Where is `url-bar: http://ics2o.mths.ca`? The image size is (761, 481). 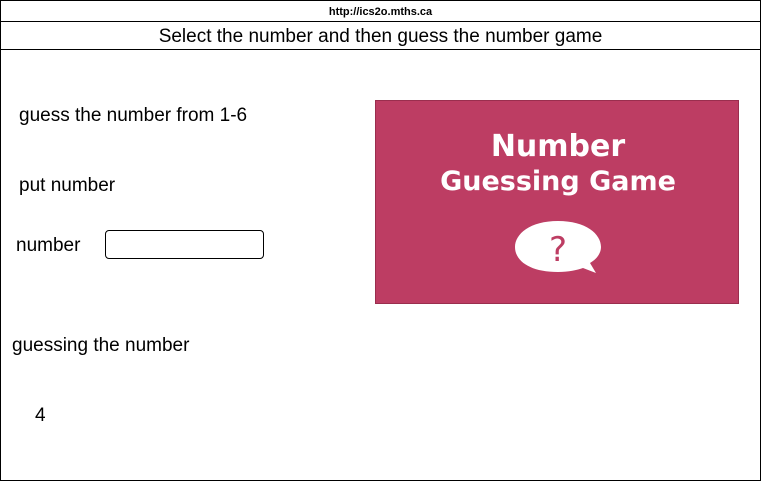
url-bar: http://ics2o.mths.ca is located at coordinates (380, 11).